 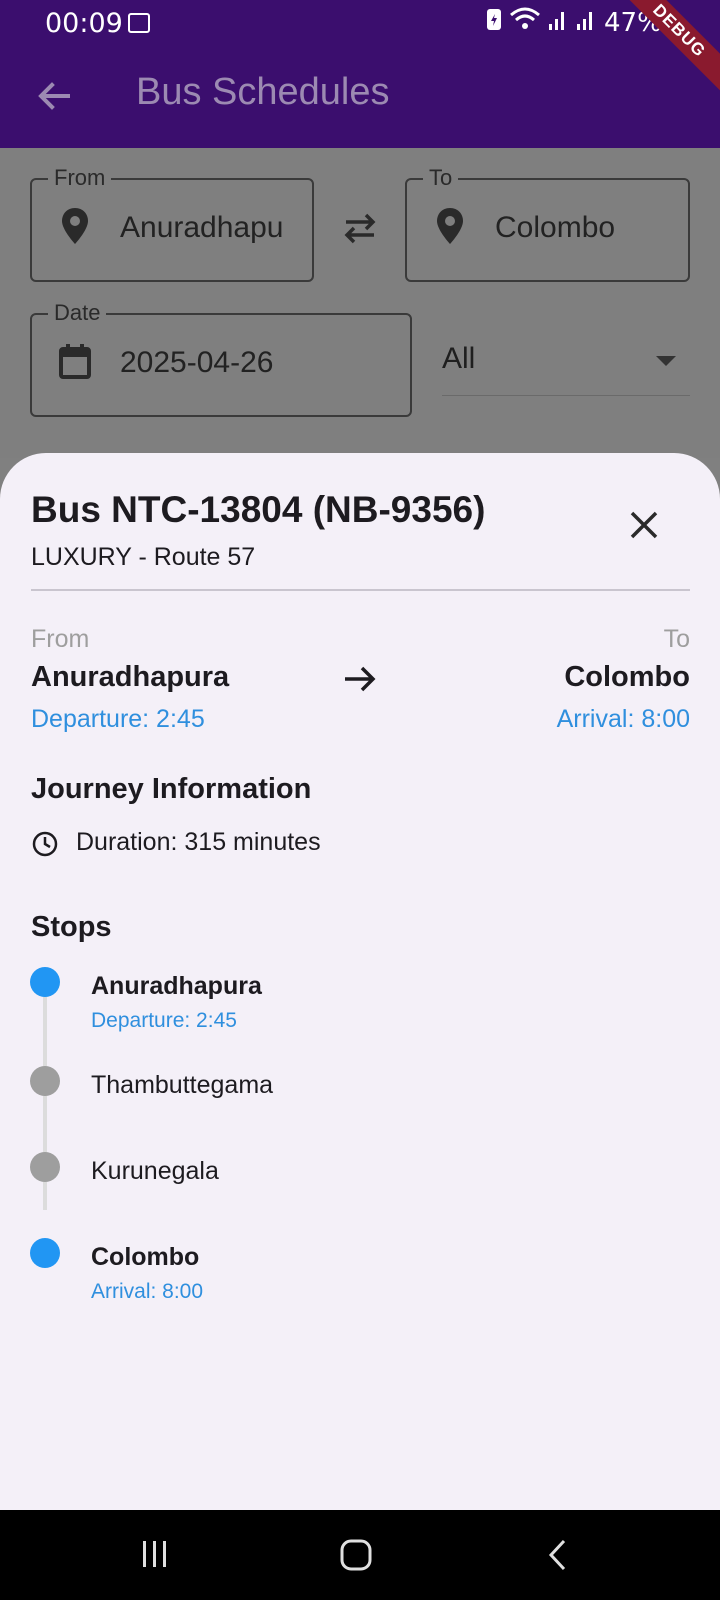 What do you see at coordinates (676, 639) in the screenshot?
I see `to-label: To` at bounding box center [676, 639].